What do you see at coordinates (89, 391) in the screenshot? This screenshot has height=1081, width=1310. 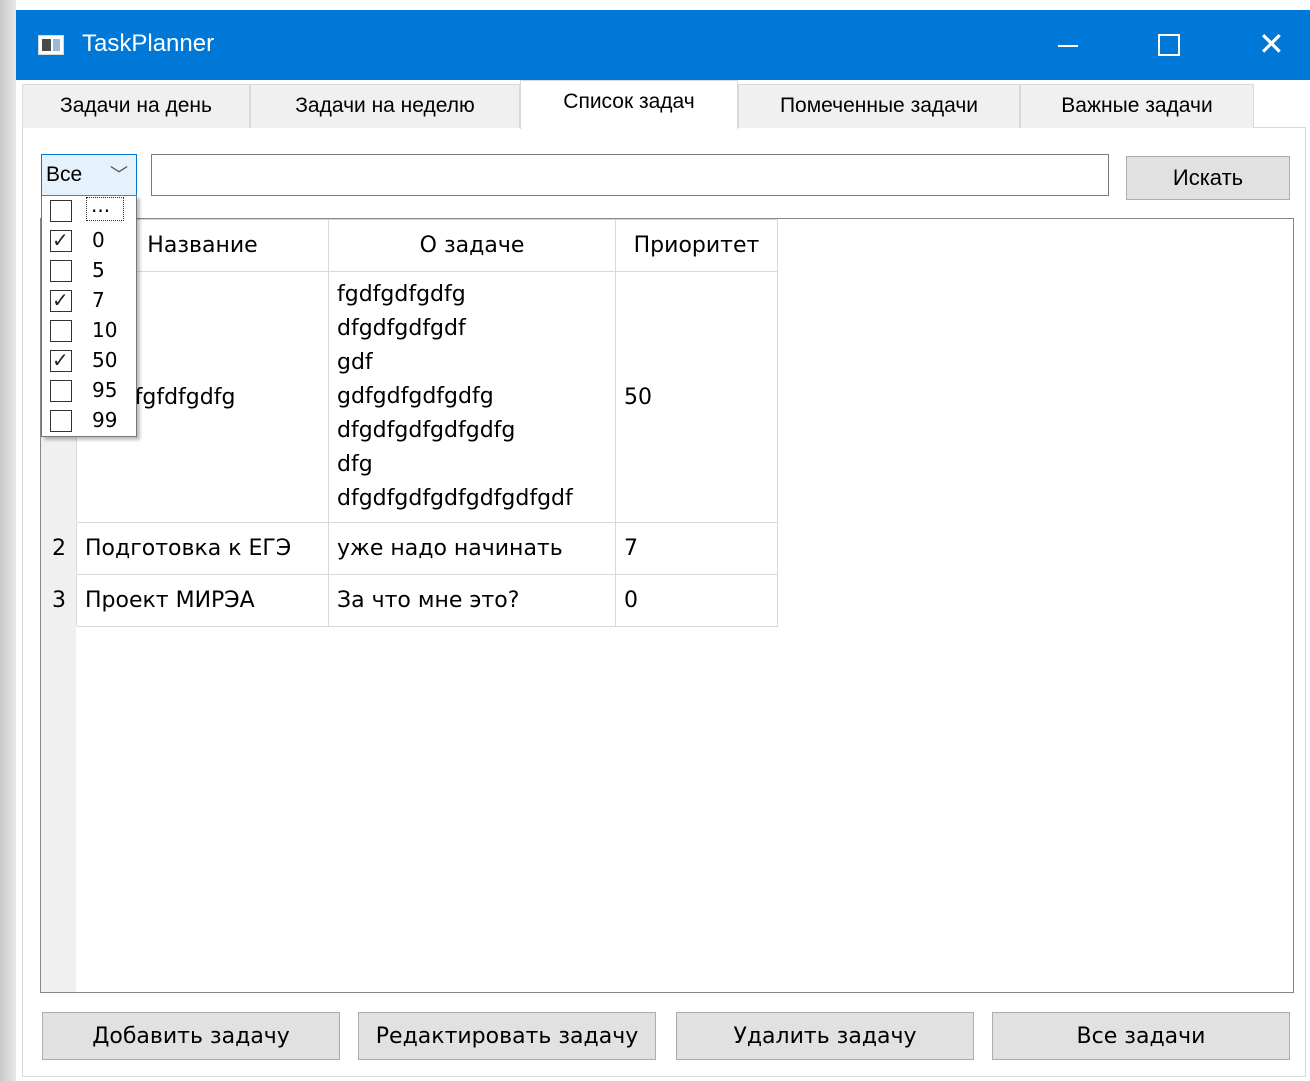 I see `filter-option: 95` at bounding box center [89, 391].